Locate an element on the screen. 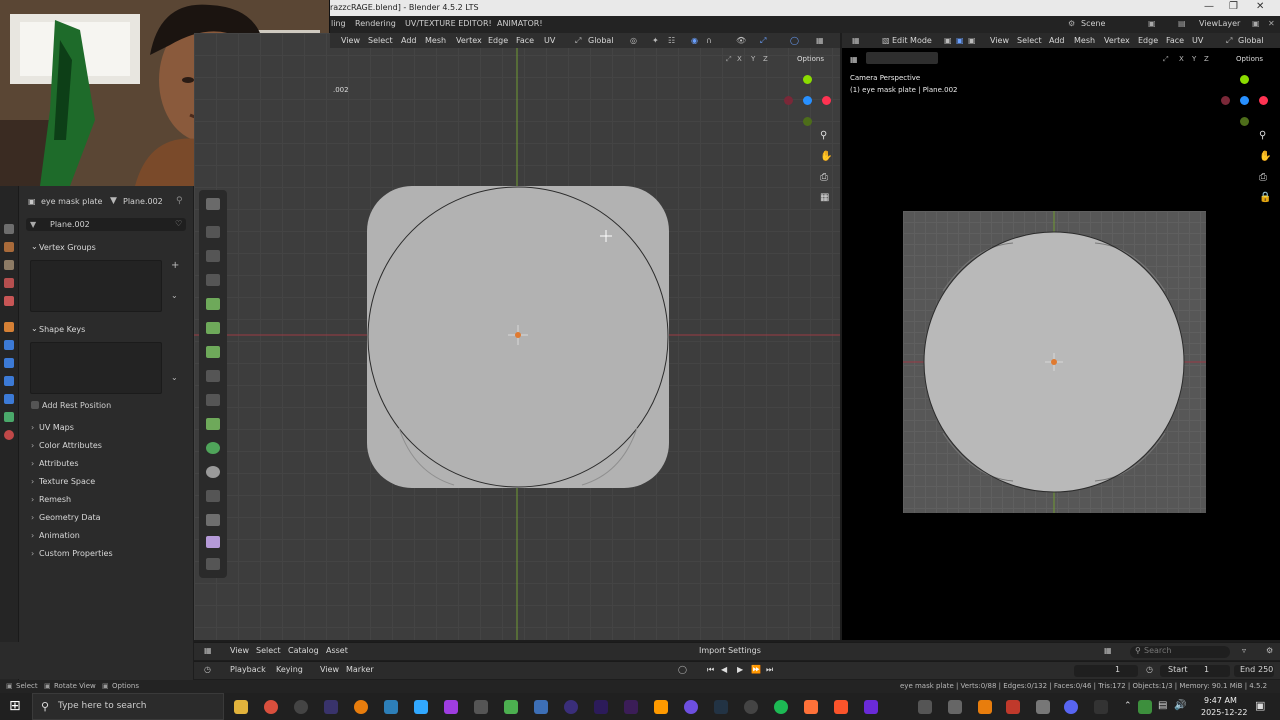 The width and height of the screenshot is (1280, 720). current-frame-field is located at coordinates (1106, 671).